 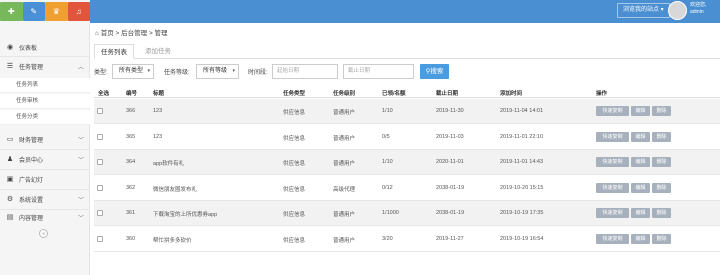 I want to click on row-id: 362, so click(x=131, y=187).